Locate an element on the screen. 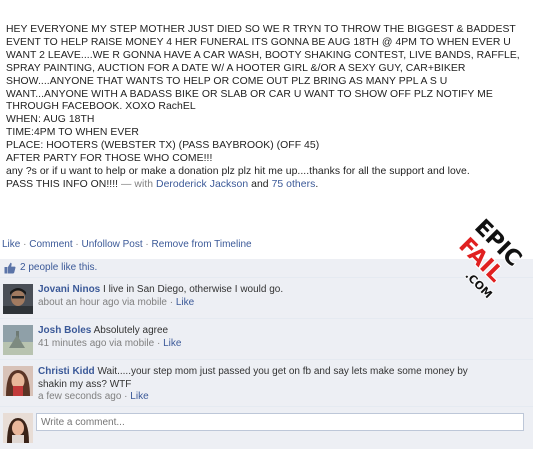 The image size is (533, 449). thumbs-up-icon is located at coordinates (10, 268).